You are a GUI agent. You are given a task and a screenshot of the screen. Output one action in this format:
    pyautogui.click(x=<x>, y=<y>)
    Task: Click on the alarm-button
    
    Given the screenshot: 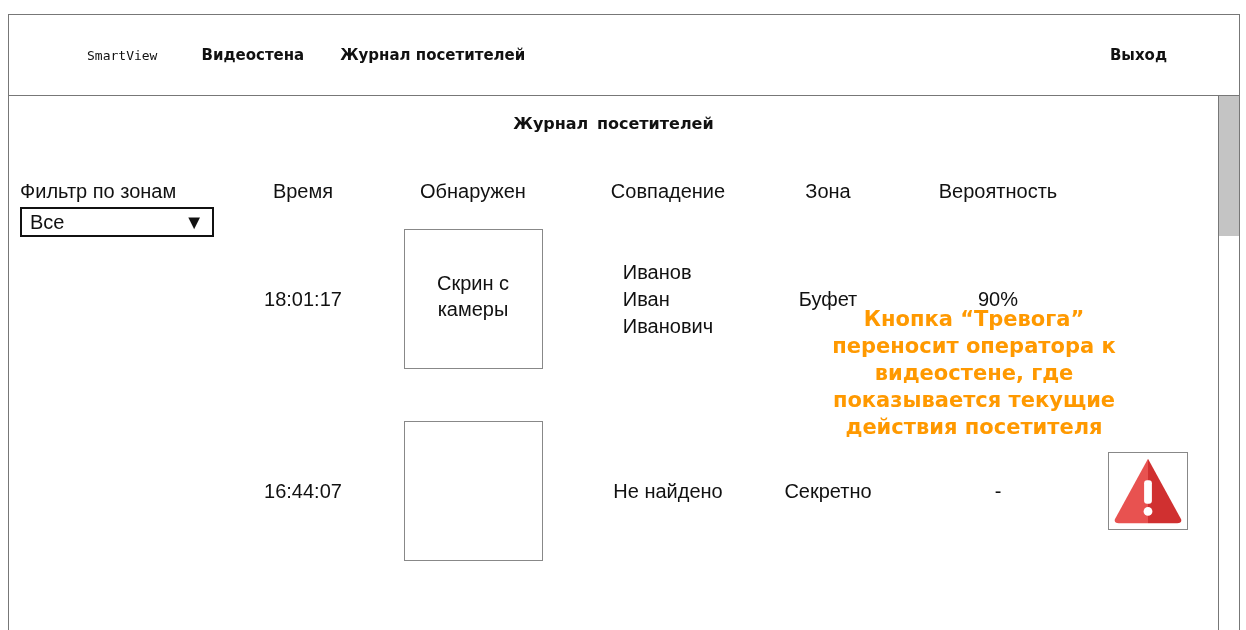 What is the action you would take?
    pyautogui.click(x=1148, y=491)
    